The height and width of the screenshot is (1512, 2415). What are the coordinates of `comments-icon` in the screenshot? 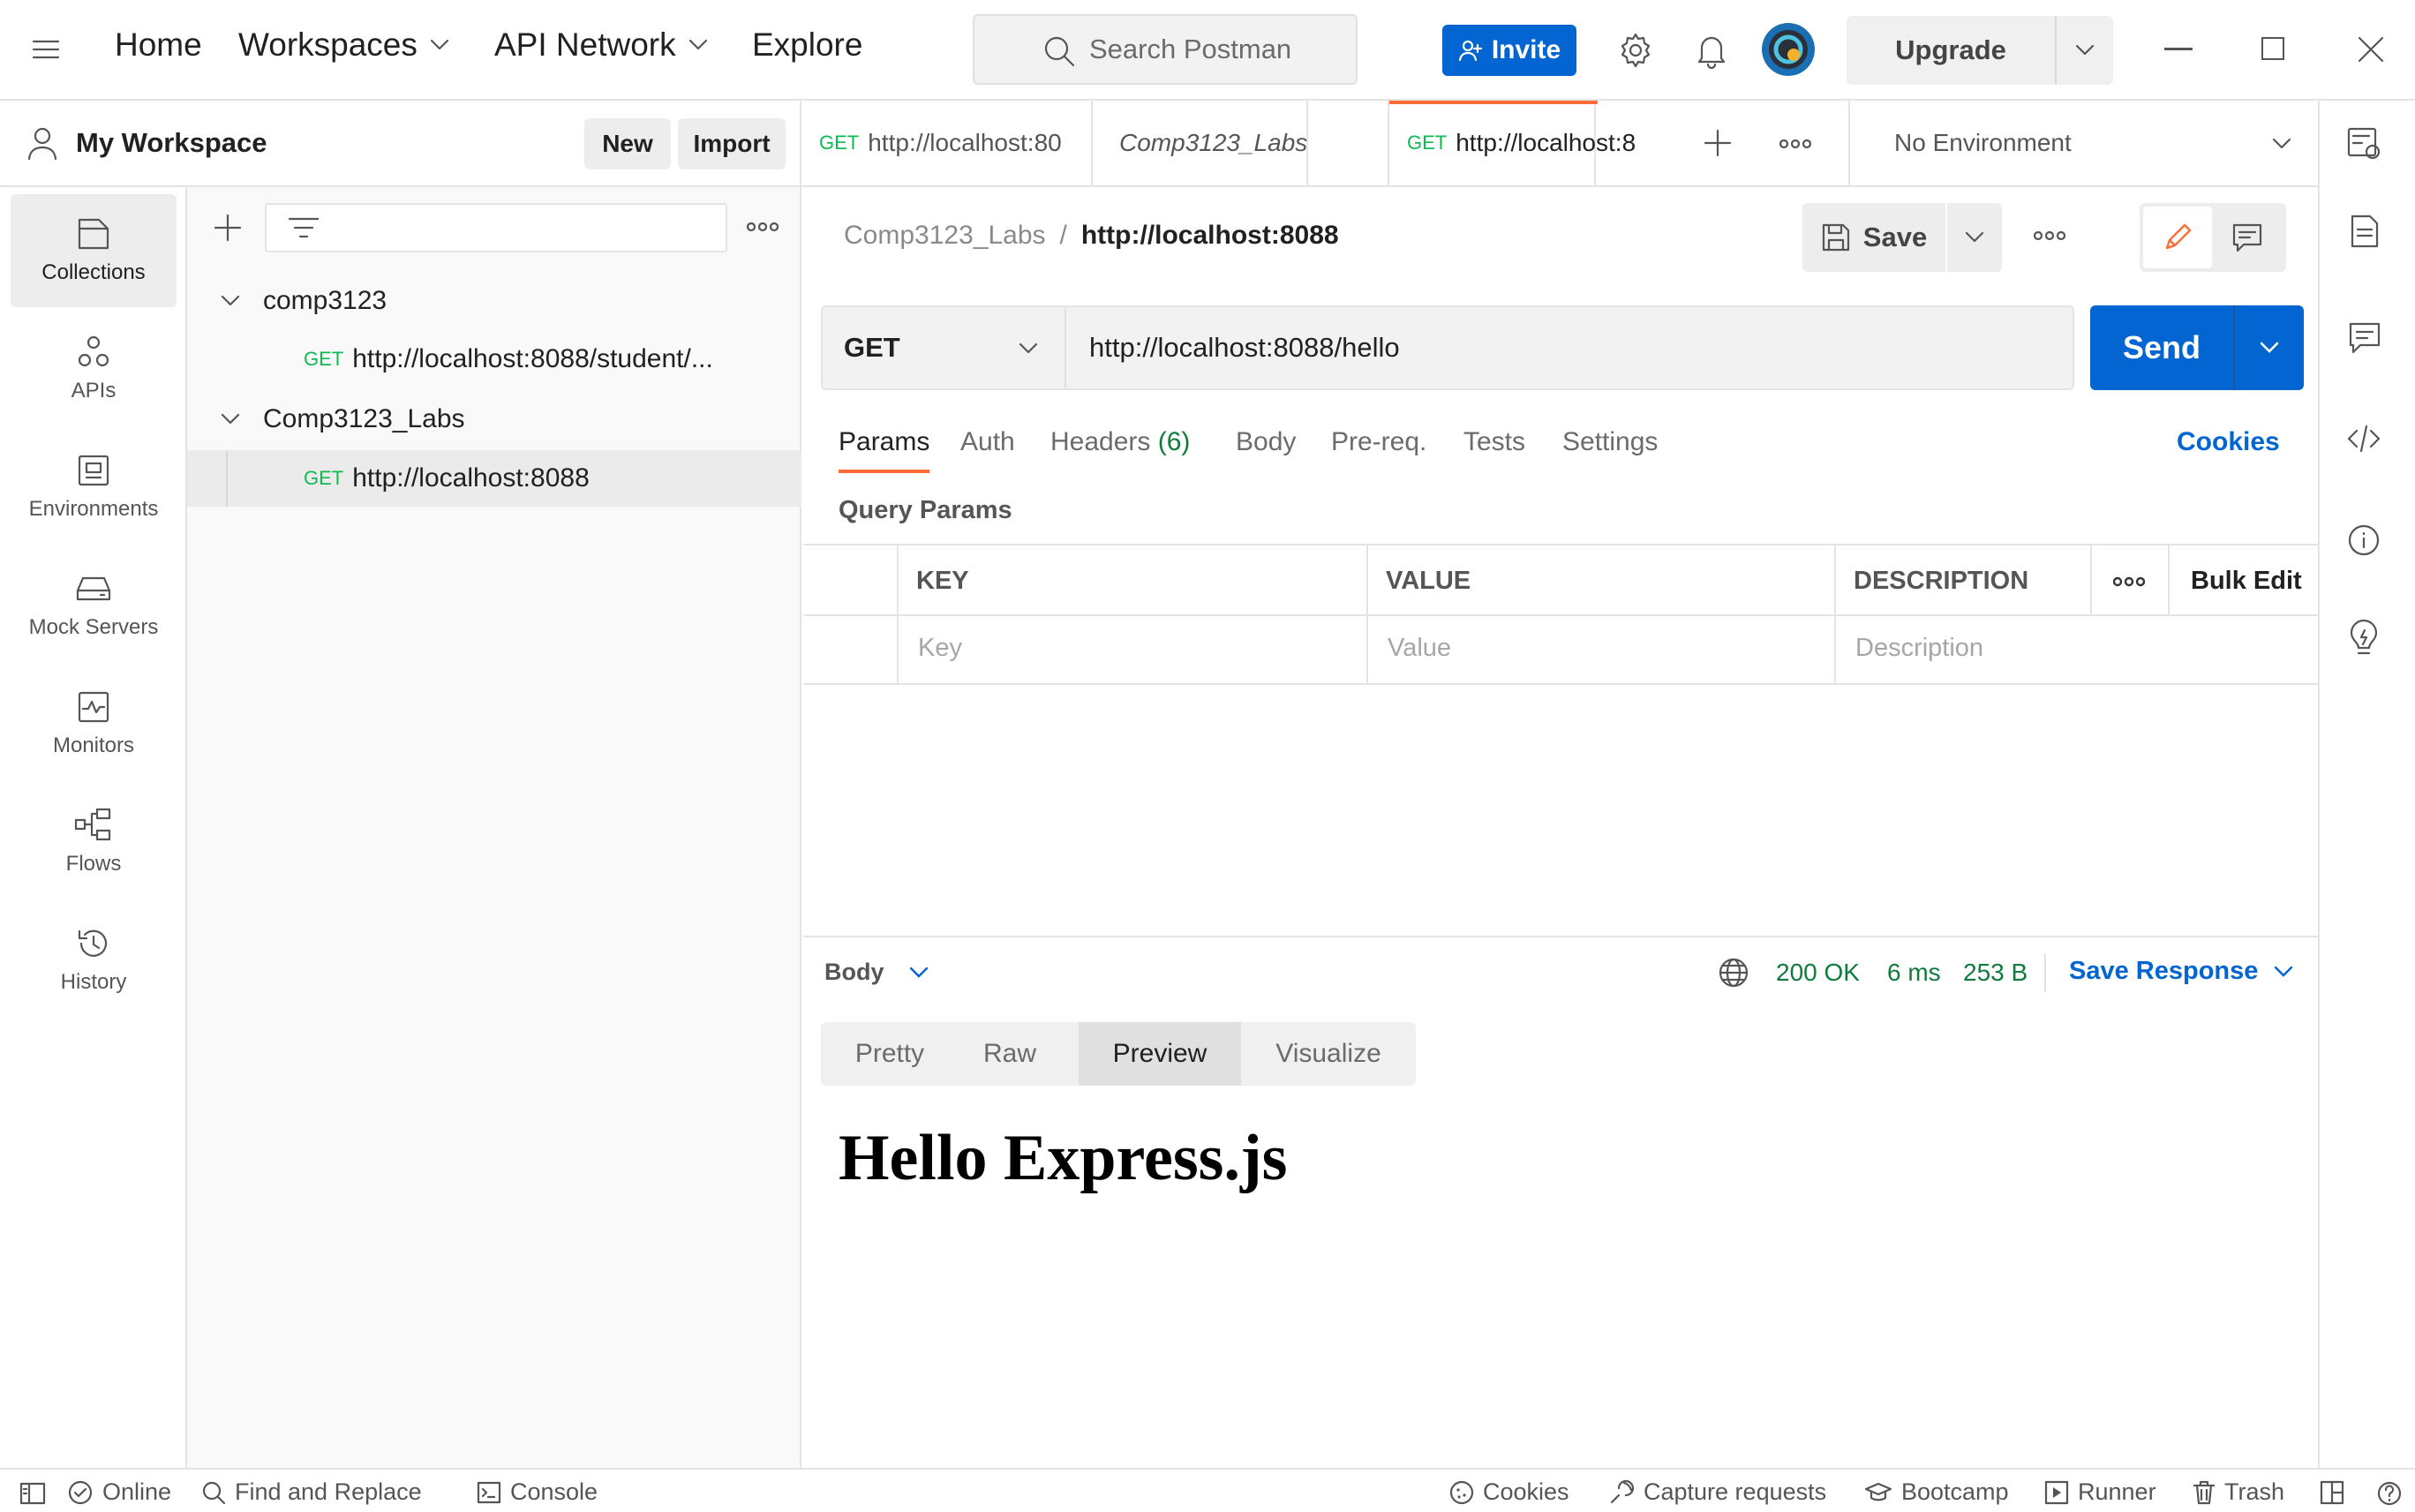 It's located at (2364, 338).